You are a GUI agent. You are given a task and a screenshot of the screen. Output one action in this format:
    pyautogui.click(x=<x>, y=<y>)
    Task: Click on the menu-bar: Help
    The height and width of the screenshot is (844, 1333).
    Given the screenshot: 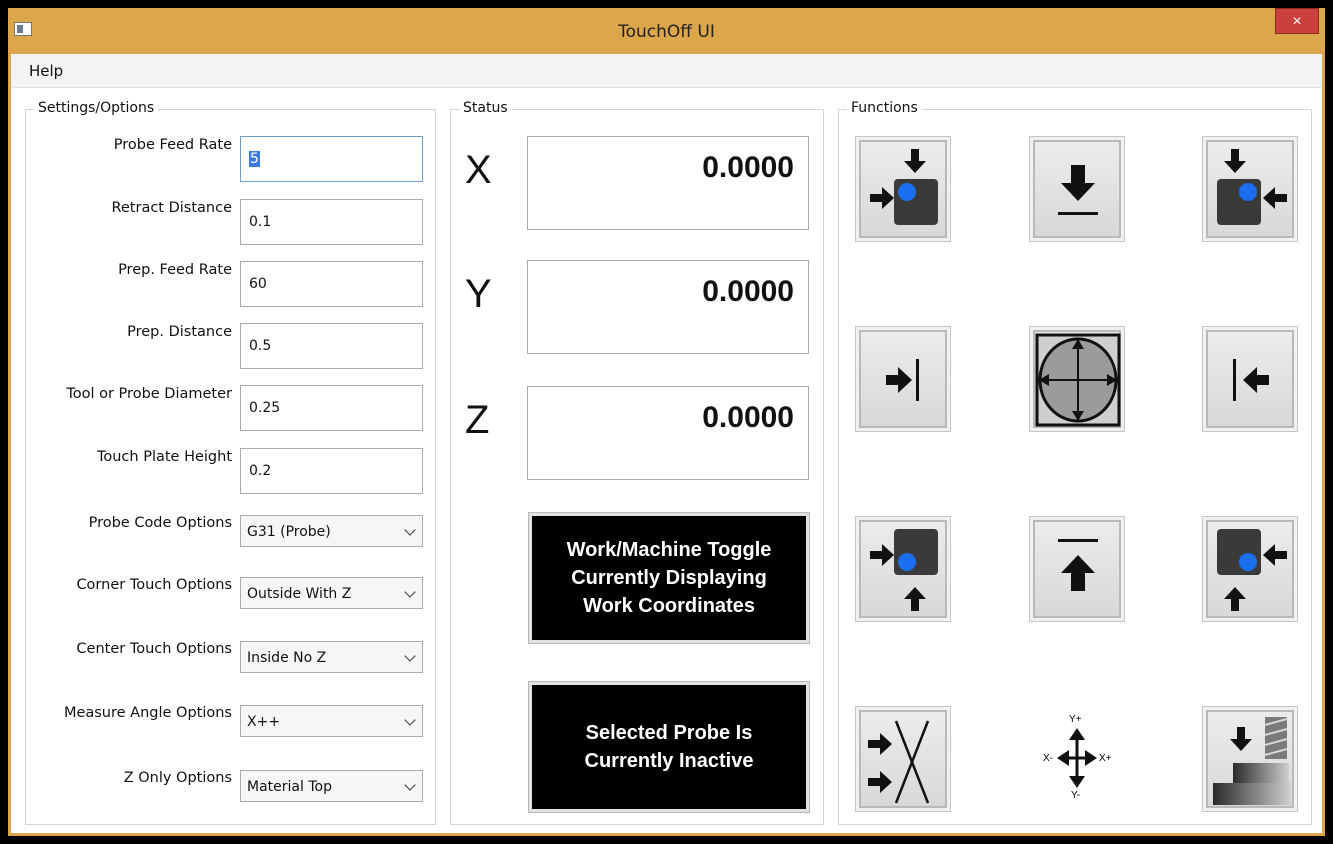 What is the action you would take?
    pyautogui.click(x=666, y=71)
    